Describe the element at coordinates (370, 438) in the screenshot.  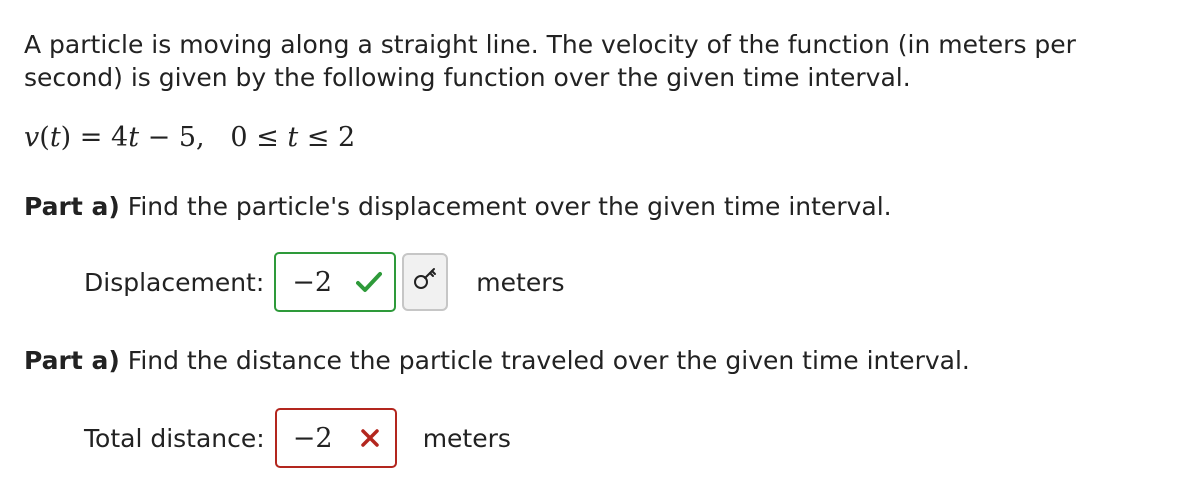
I see `cross-icon` at that location.